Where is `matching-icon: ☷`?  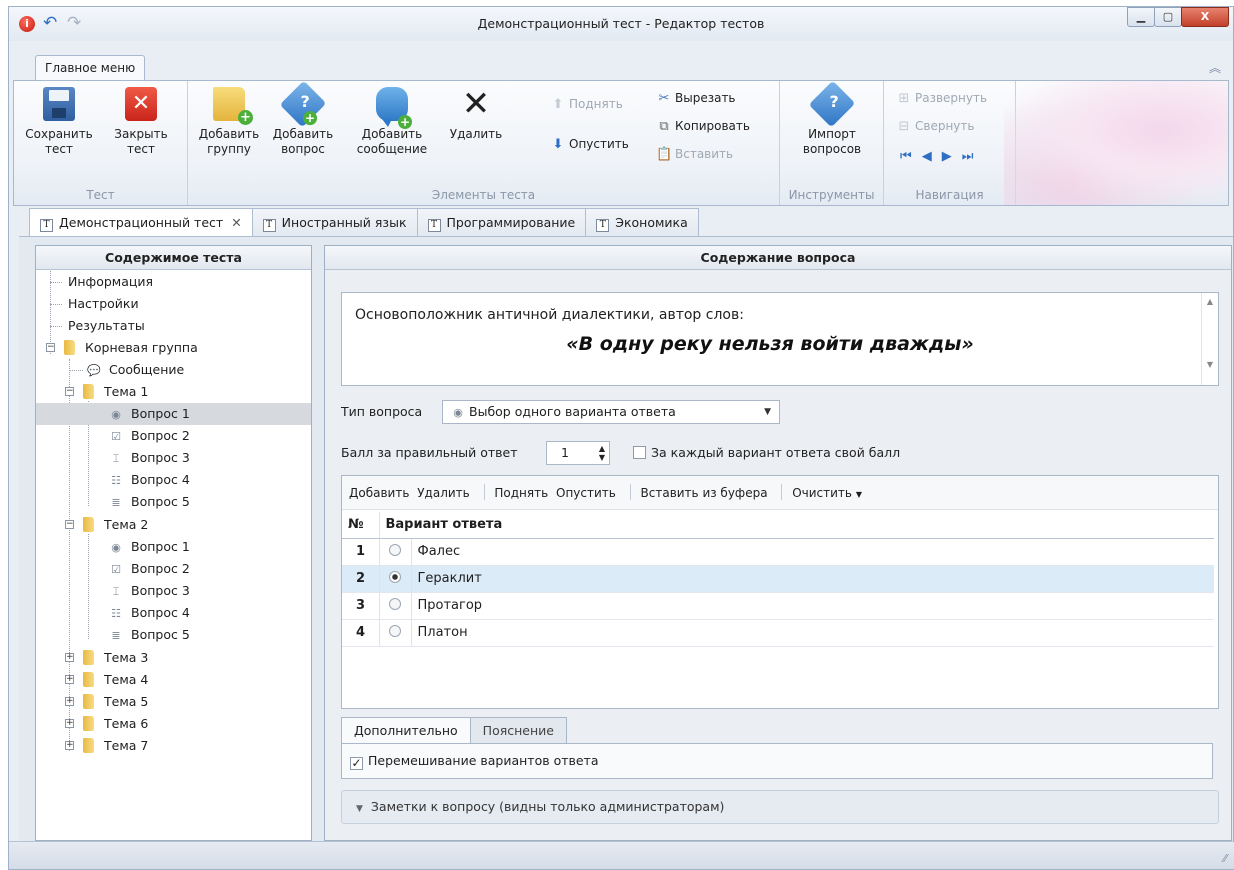 matching-icon: ☷ is located at coordinates (116, 613).